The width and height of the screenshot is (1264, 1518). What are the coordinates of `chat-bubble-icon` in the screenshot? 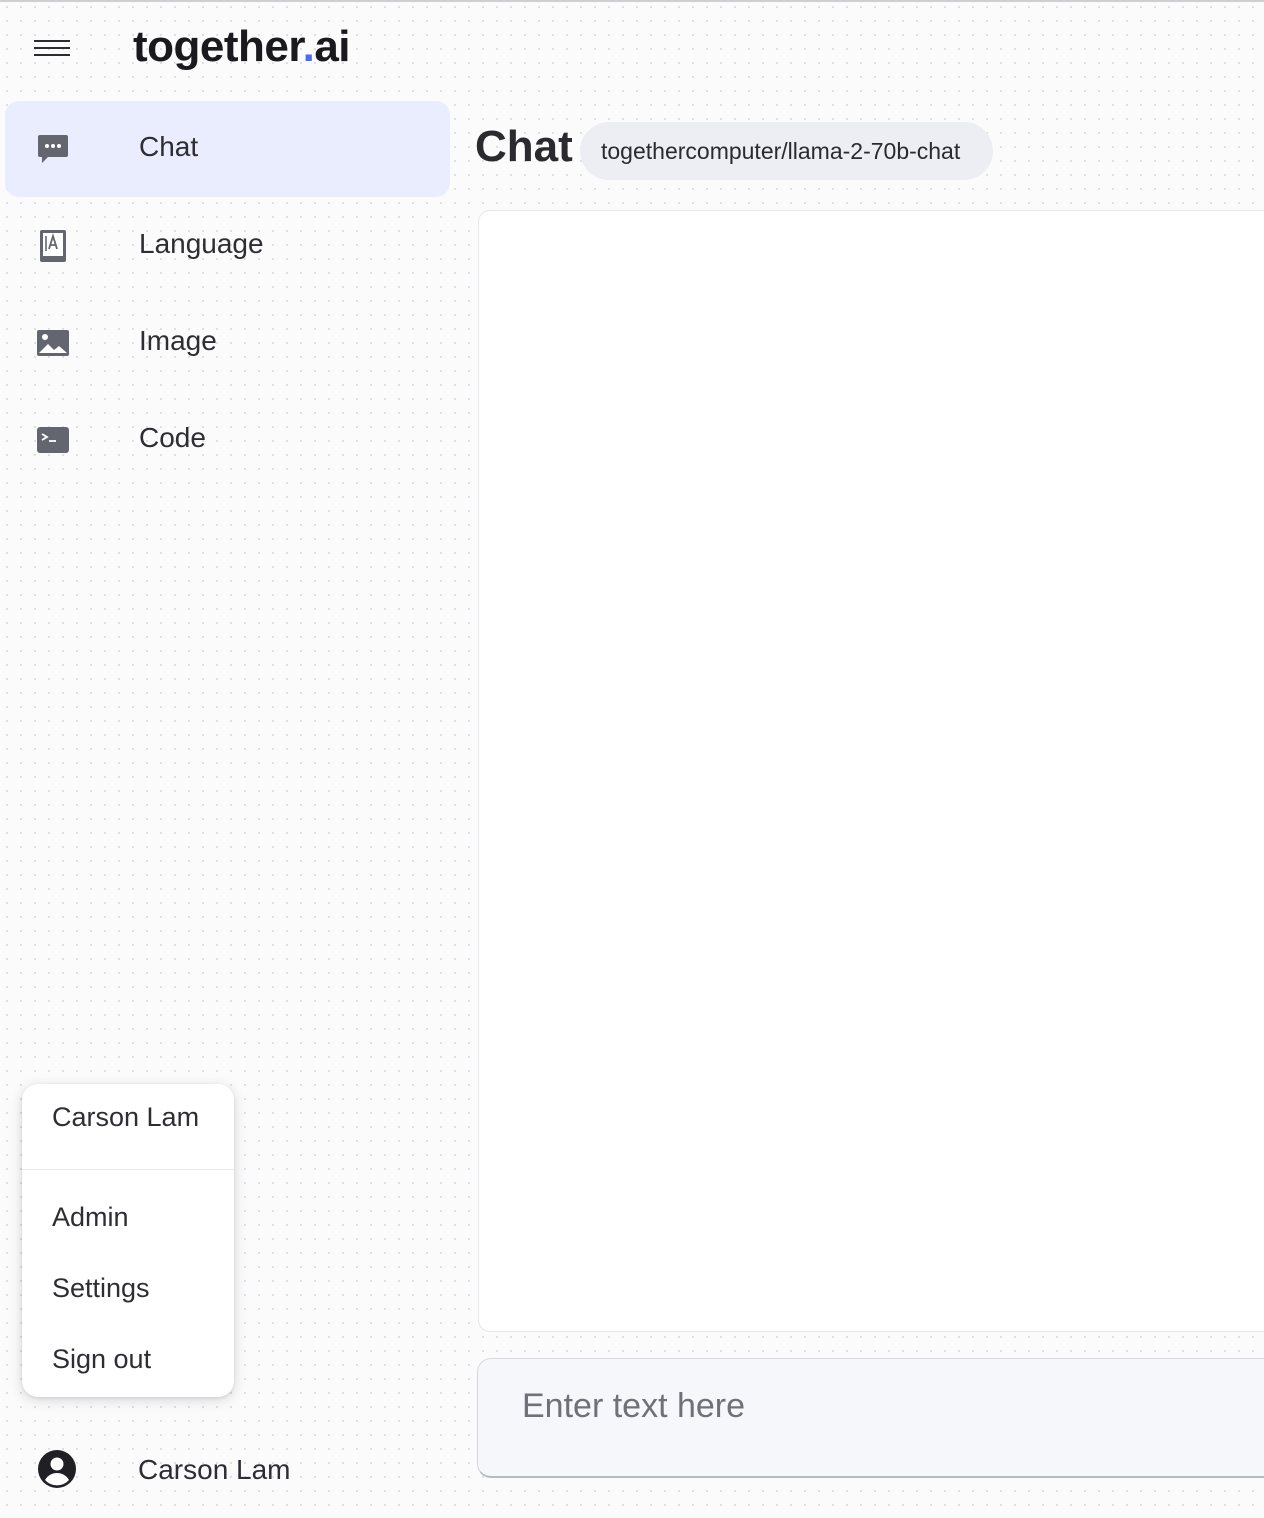 It's located at (53, 149).